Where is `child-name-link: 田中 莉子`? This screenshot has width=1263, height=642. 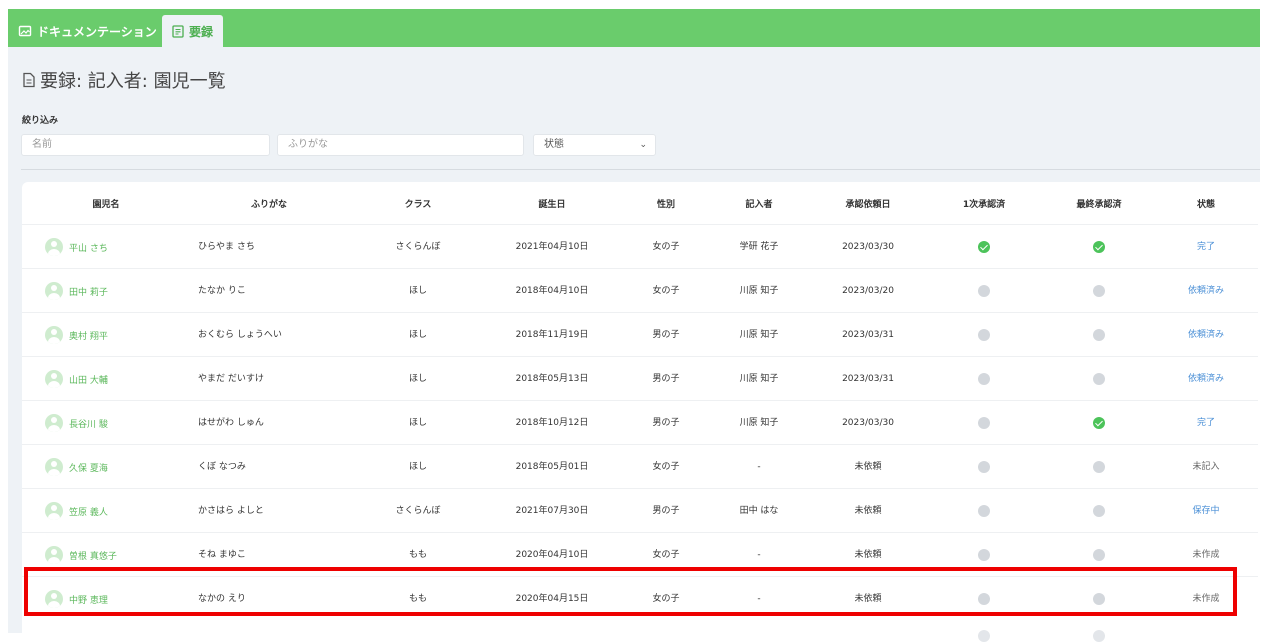 child-name-link: 田中 莉子 is located at coordinates (76, 291).